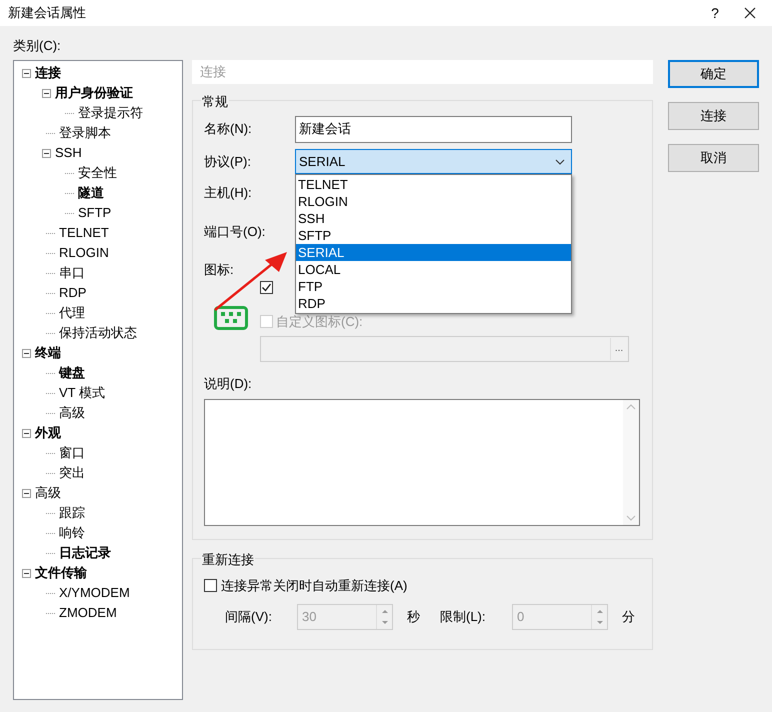 The image size is (772, 712). What do you see at coordinates (433, 129) in the screenshot?
I see `name-field: 新建会话` at bounding box center [433, 129].